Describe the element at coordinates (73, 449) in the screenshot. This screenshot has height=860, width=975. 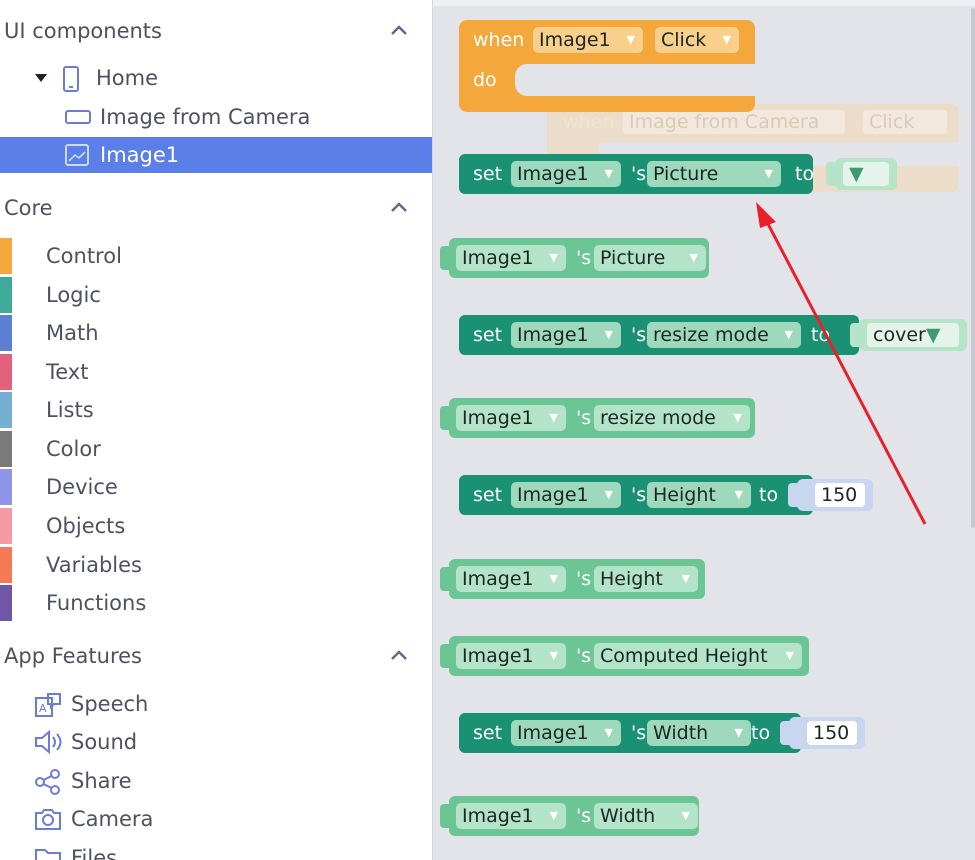
I see `category-label: Color` at that location.